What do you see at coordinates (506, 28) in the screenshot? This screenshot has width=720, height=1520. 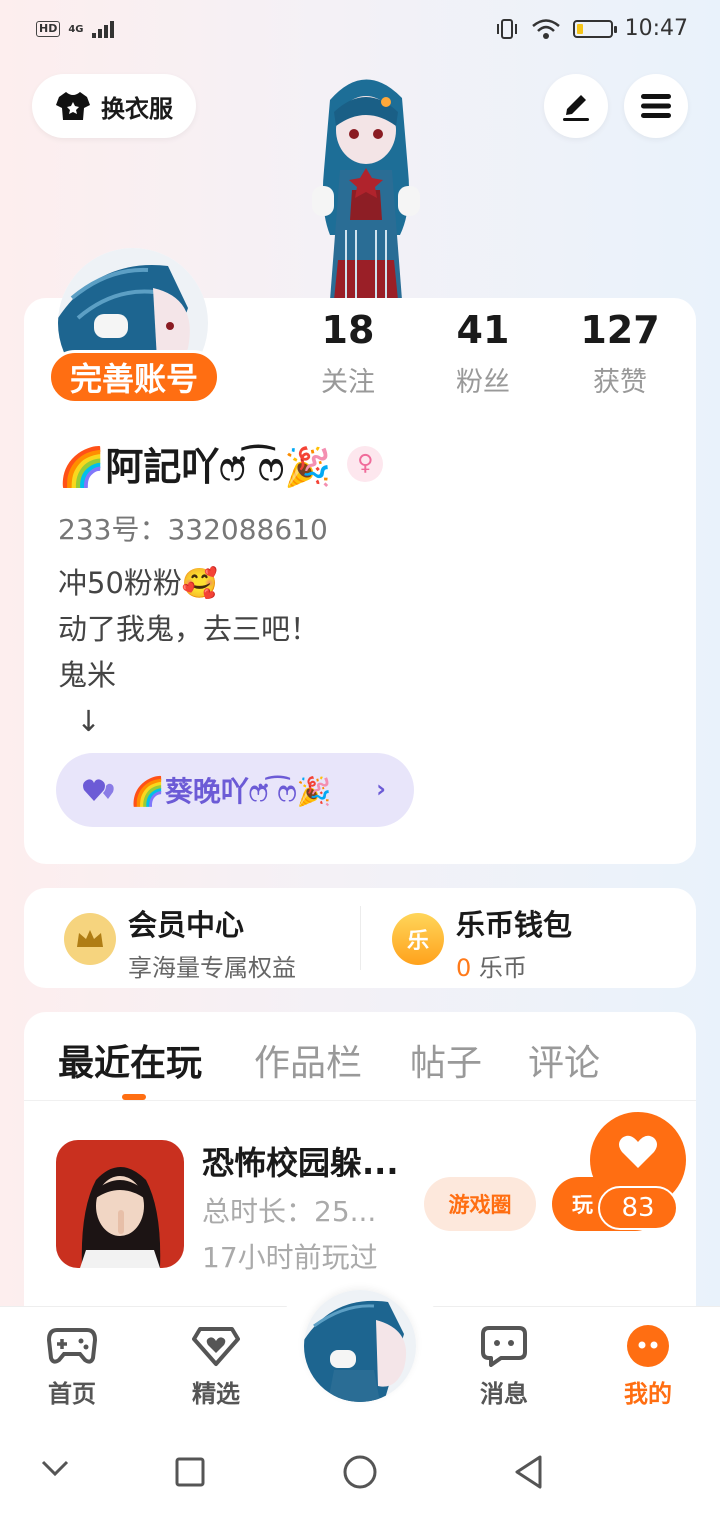 I see `vibrate-icon` at bounding box center [506, 28].